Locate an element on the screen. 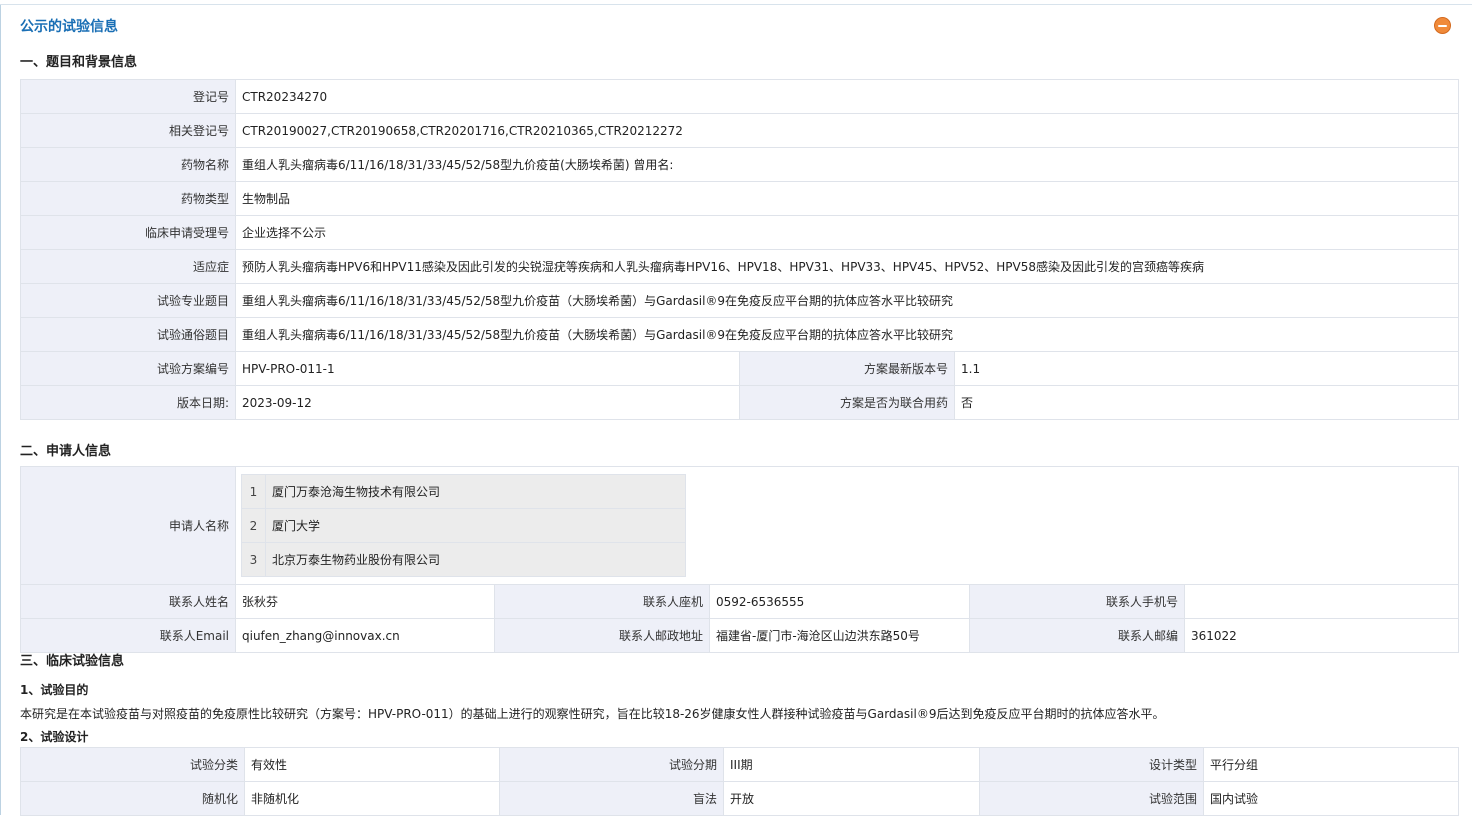  trial-scope: 国内试验 is located at coordinates (1331, 798).